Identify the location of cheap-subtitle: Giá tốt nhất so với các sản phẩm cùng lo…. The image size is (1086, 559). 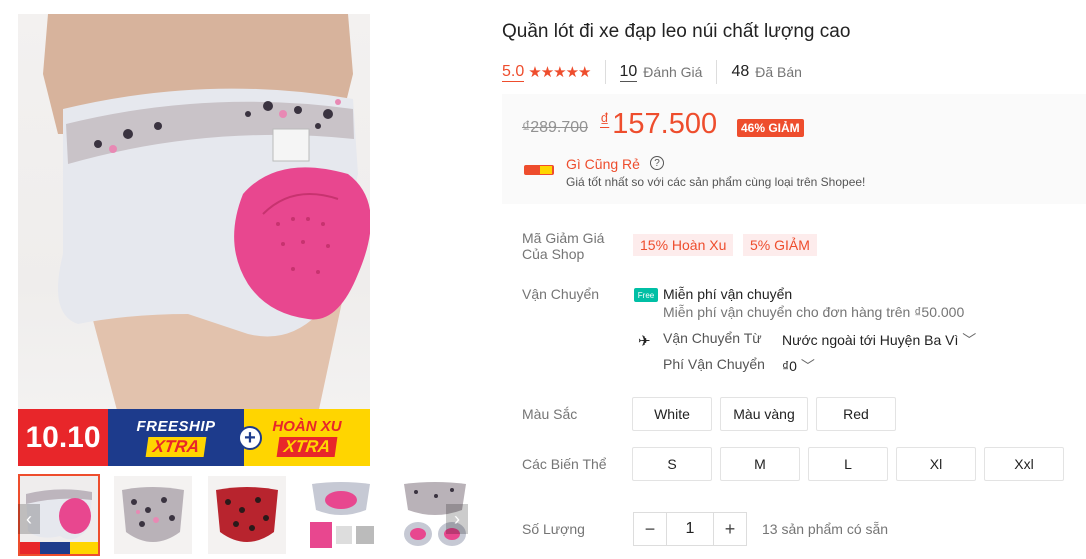
(716, 182).